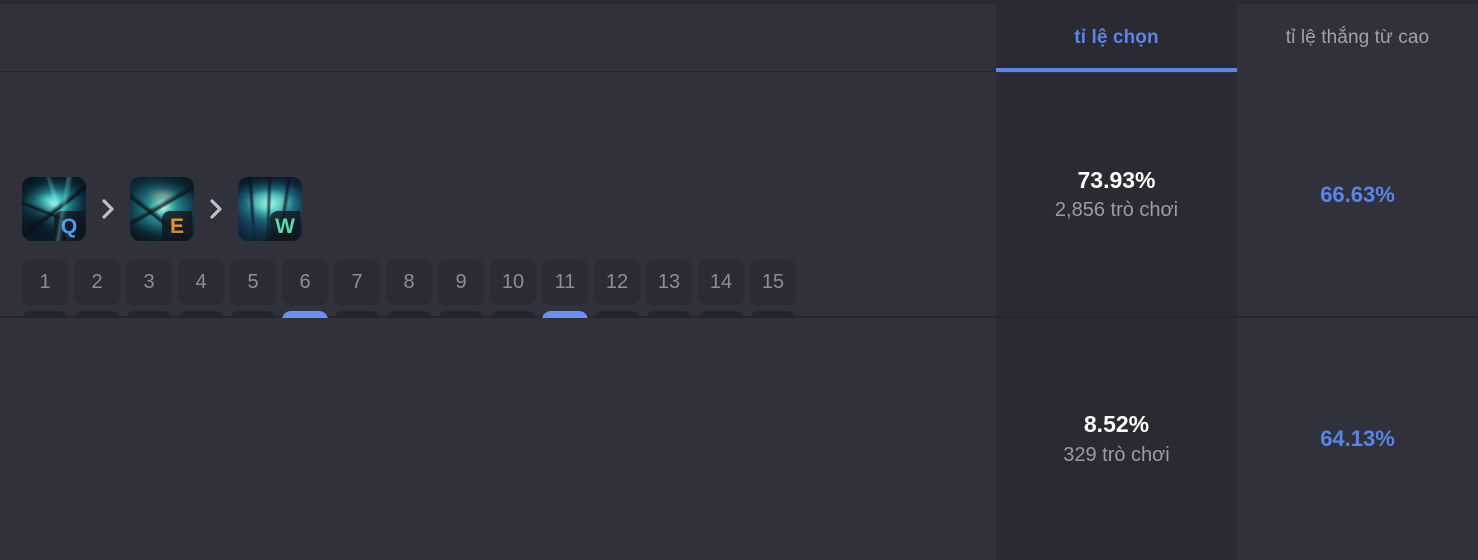 The height and width of the screenshot is (560, 1478). I want to click on ability-key-badge: Q, so click(69, 226).